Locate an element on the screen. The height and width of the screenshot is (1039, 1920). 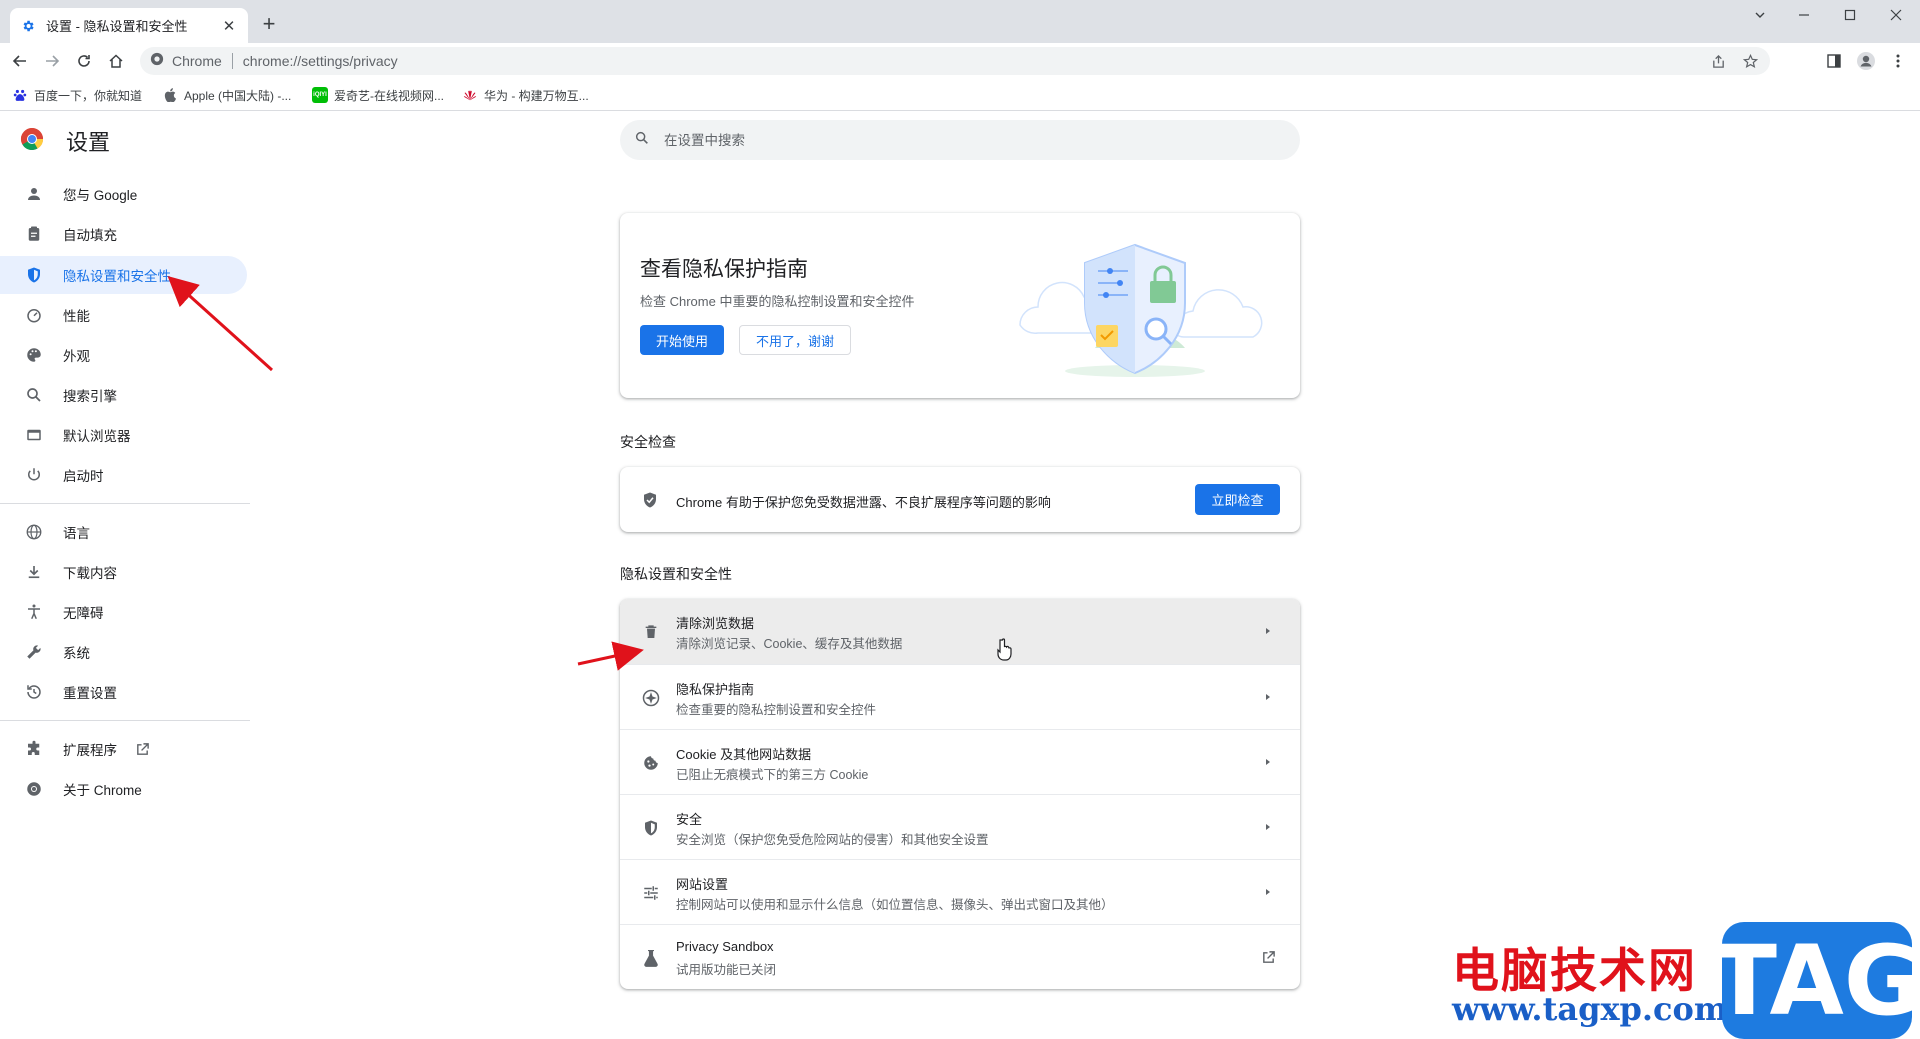
sidebar-item-label: 系统 is located at coordinates (76, 653).